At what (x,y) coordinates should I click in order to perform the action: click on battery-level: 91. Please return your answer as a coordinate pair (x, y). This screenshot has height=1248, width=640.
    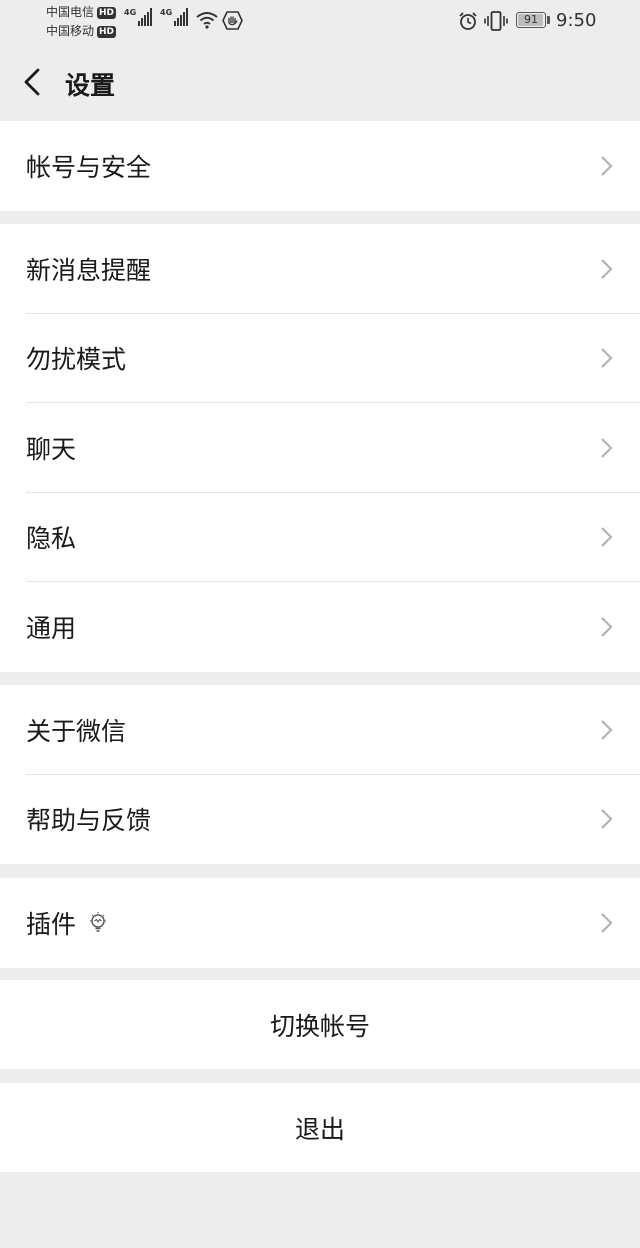
    Looking at the image, I should click on (531, 19).